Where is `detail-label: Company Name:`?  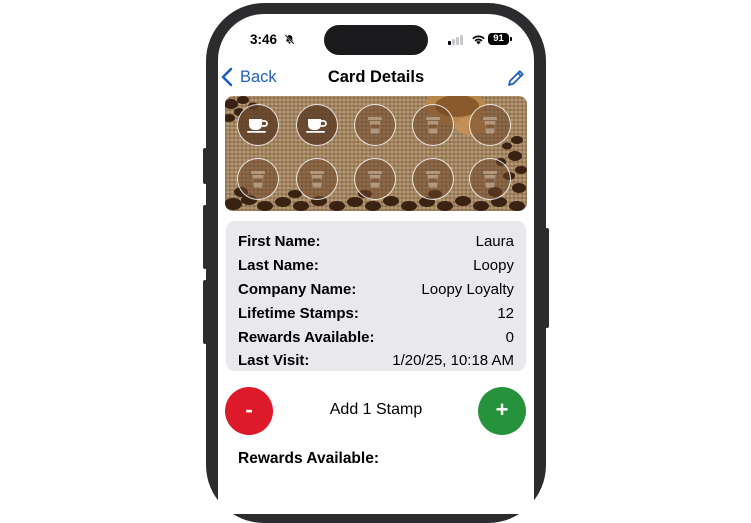 detail-label: Company Name: is located at coordinates (297, 289).